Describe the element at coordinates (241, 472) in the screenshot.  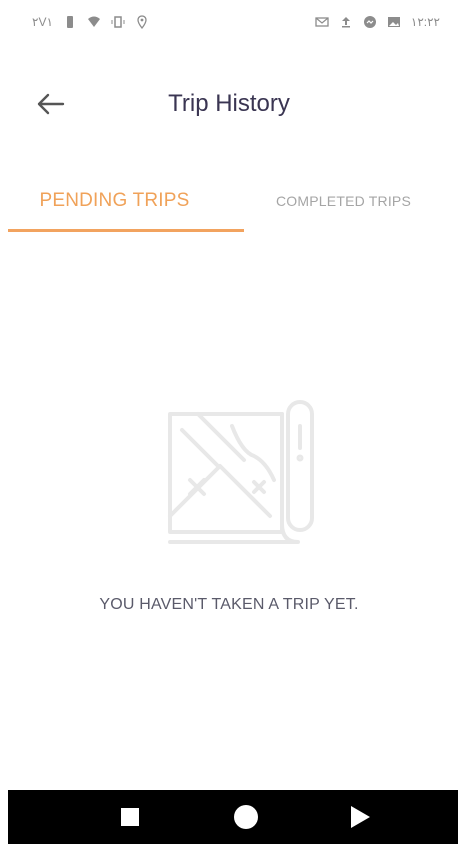
I see `map-icon` at that location.